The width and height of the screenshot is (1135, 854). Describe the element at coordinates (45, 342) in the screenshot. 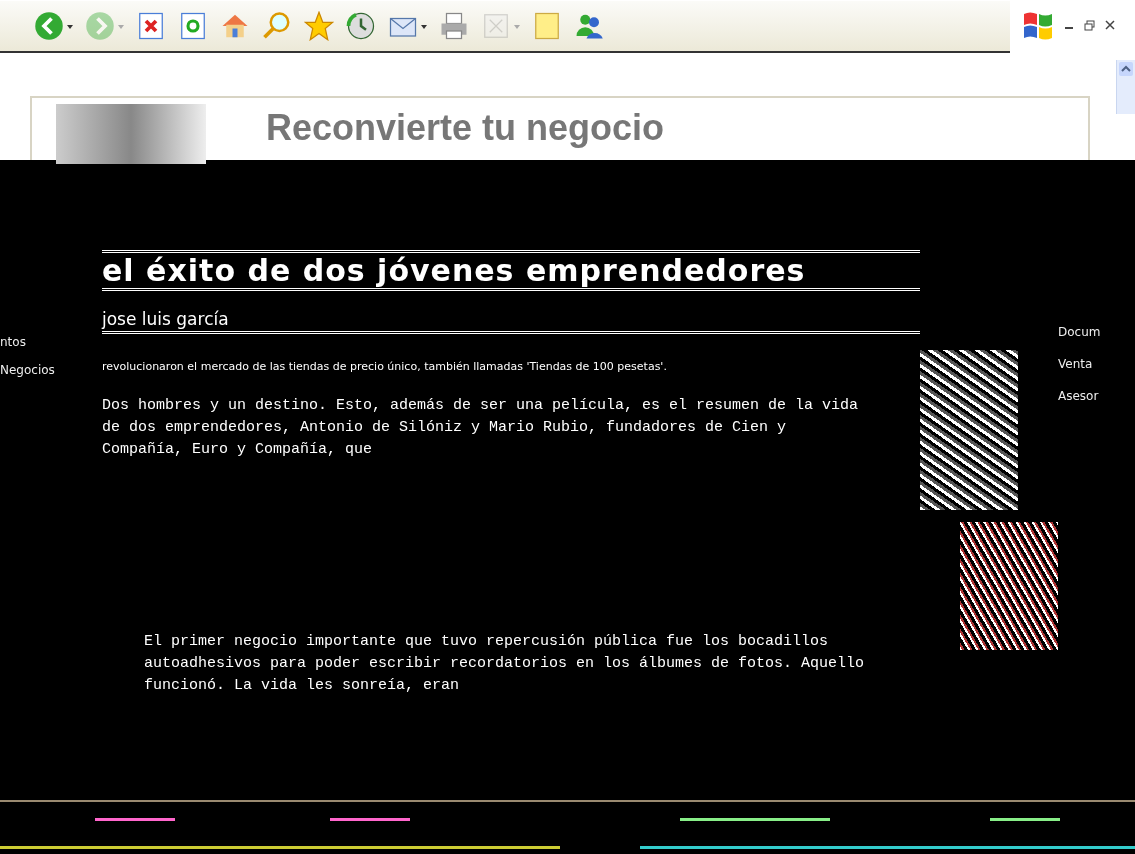

I see `nav-link: ntos` at that location.